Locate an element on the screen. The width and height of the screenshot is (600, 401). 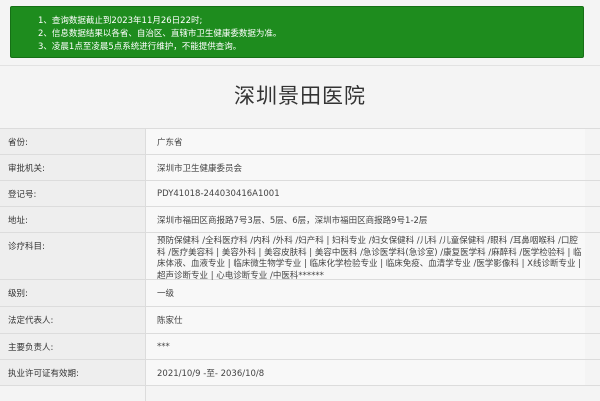
header-divider is located at coordinates (300, 65).